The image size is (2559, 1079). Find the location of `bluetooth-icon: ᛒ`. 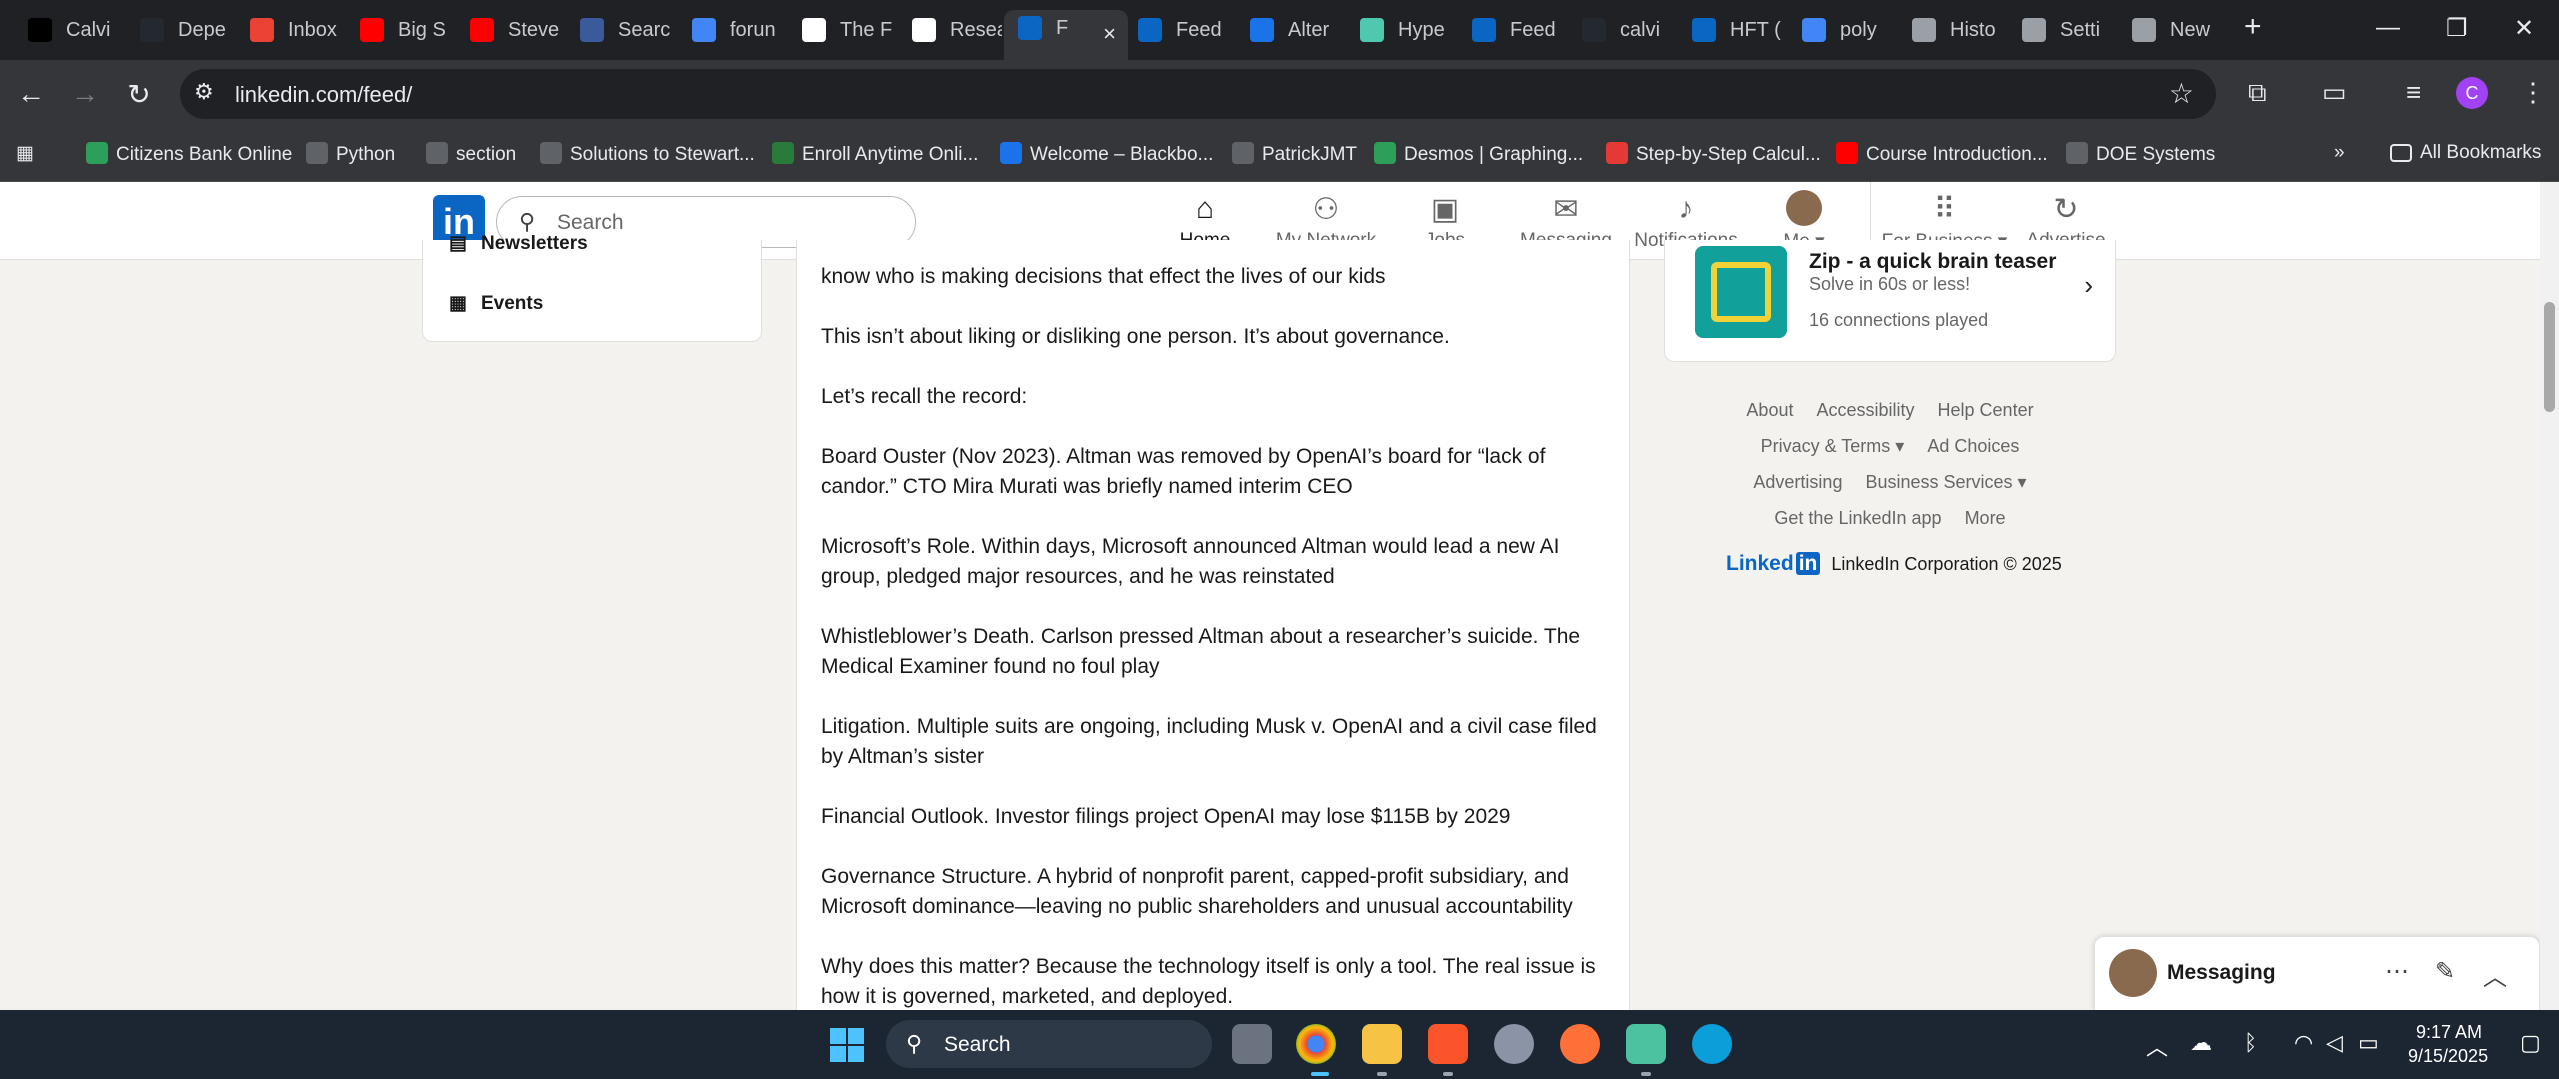

bluetooth-icon: ᛒ is located at coordinates (2250, 1043).